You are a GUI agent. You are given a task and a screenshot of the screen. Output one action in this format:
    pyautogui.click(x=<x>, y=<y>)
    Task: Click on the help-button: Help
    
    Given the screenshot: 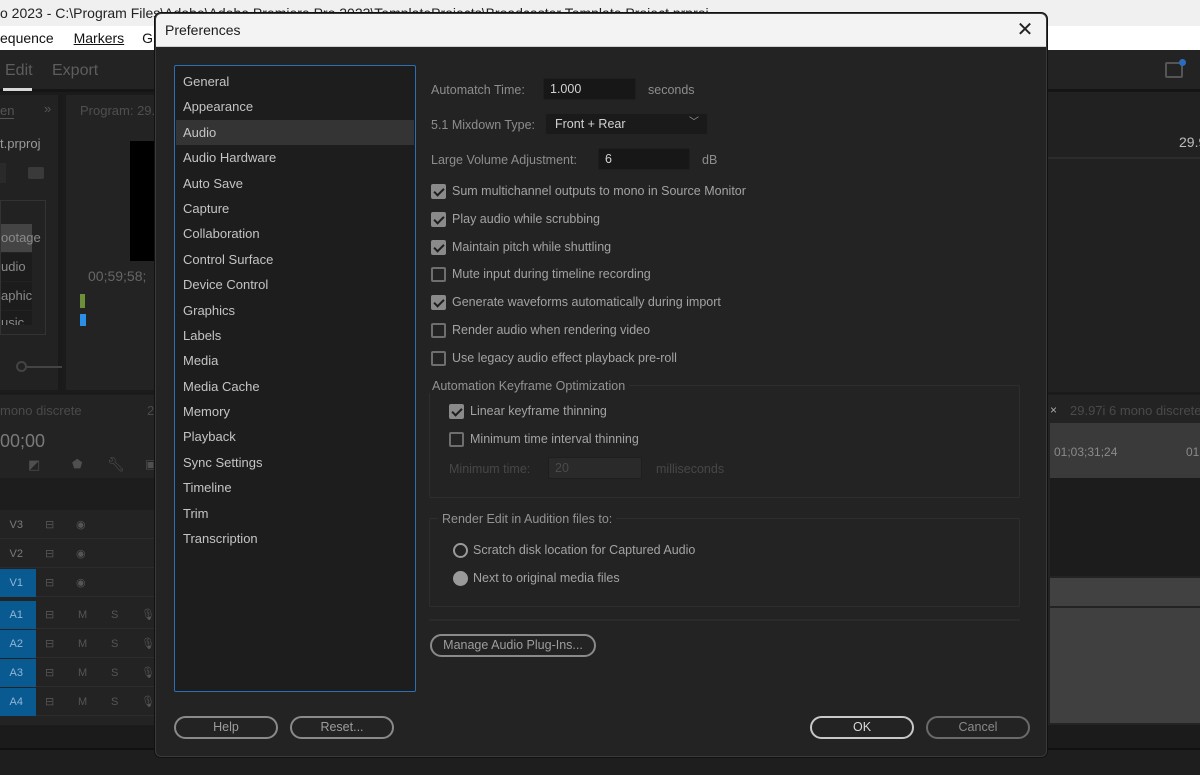 What is the action you would take?
    pyautogui.click(x=226, y=727)
    